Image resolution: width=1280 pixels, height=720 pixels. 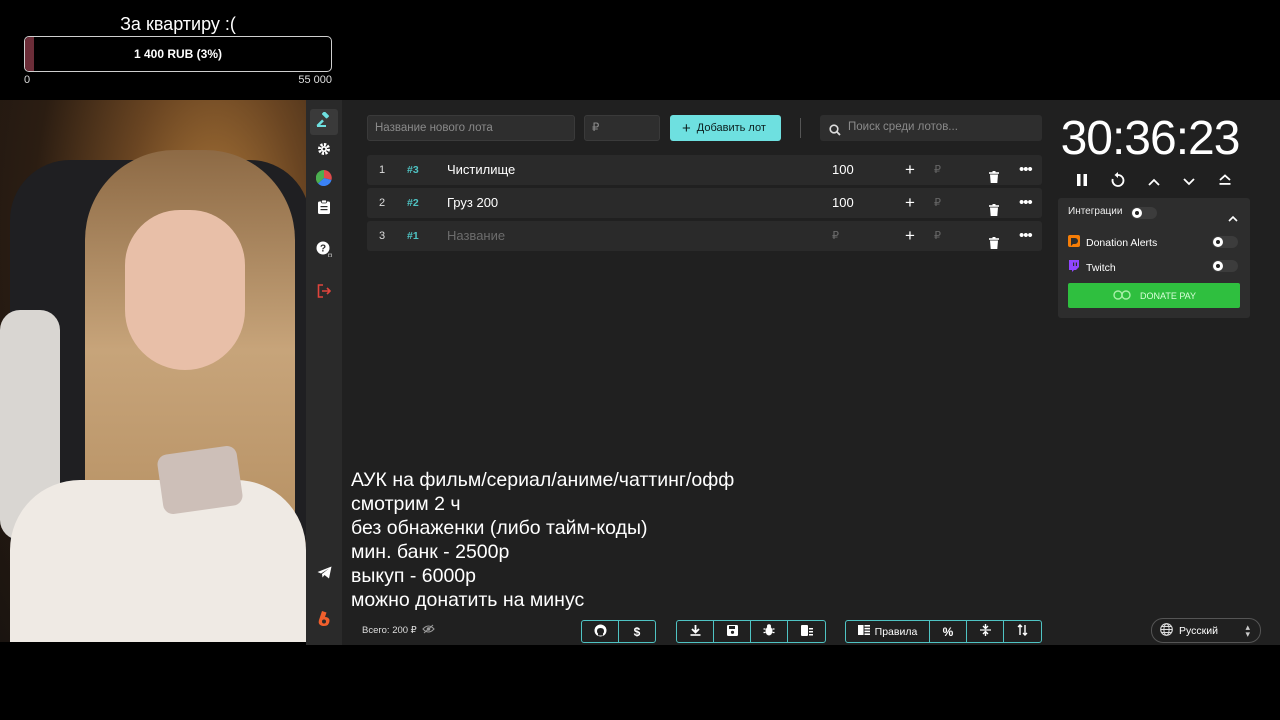 I want to click on language-value: Русский, so click(x=1198, y=630).